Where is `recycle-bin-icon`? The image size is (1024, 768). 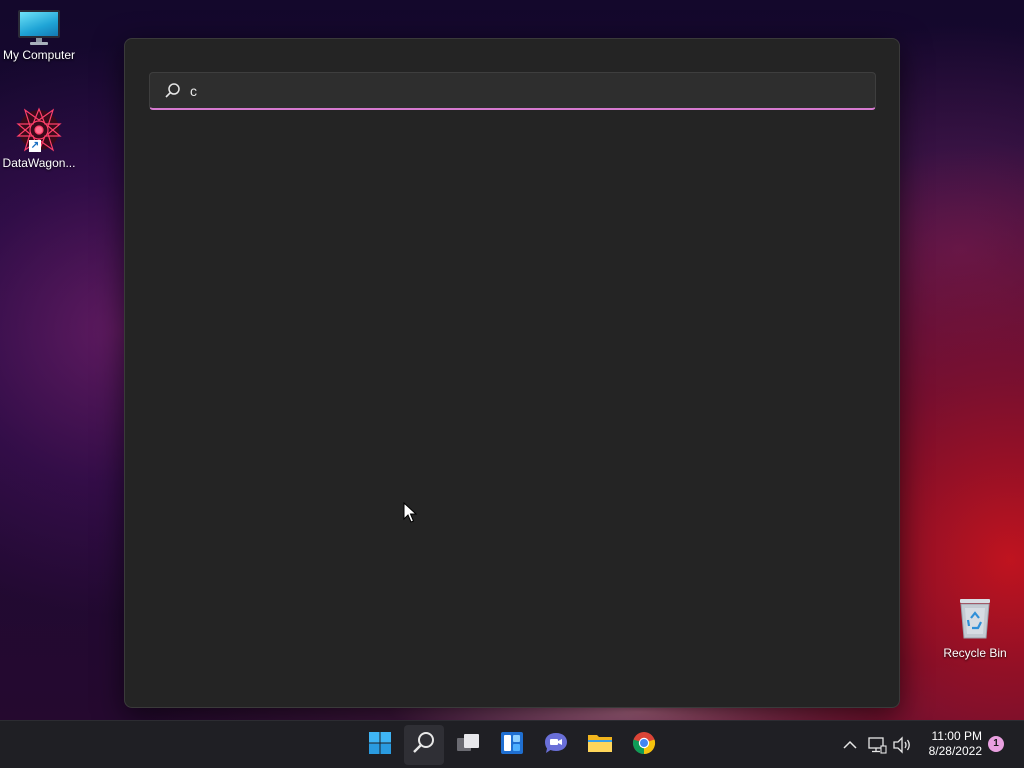
recycle-bin-icon is located at coordinates (975, 618).